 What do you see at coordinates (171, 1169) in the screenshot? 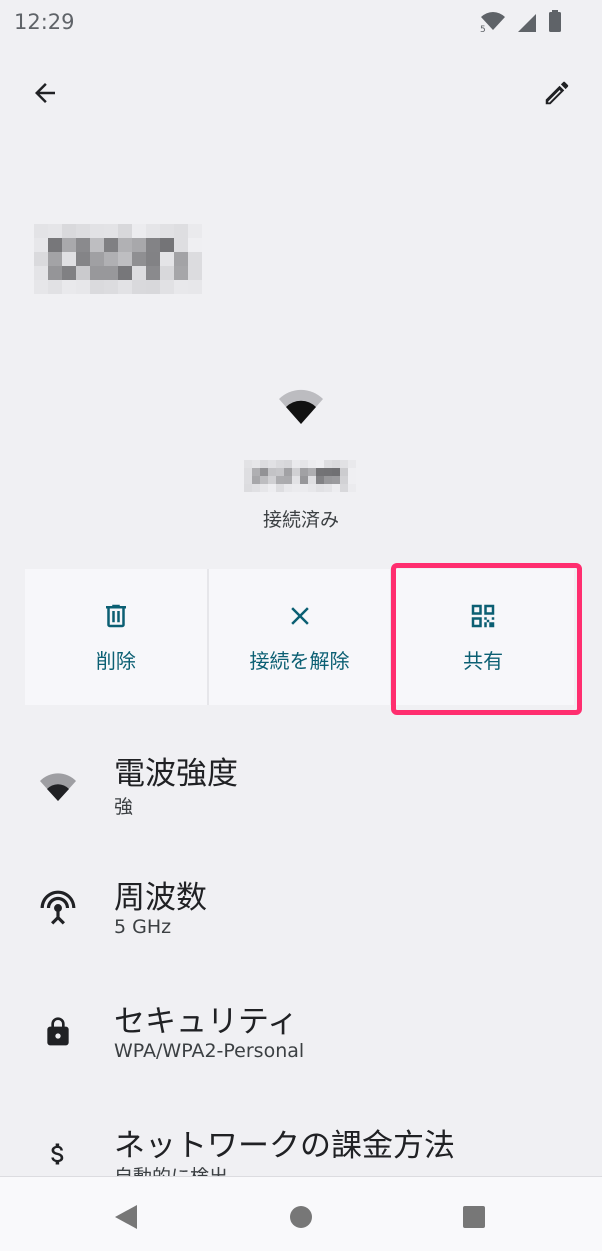
I see `detail-value: 自動的に検出` at bounding box center [171, 1169].